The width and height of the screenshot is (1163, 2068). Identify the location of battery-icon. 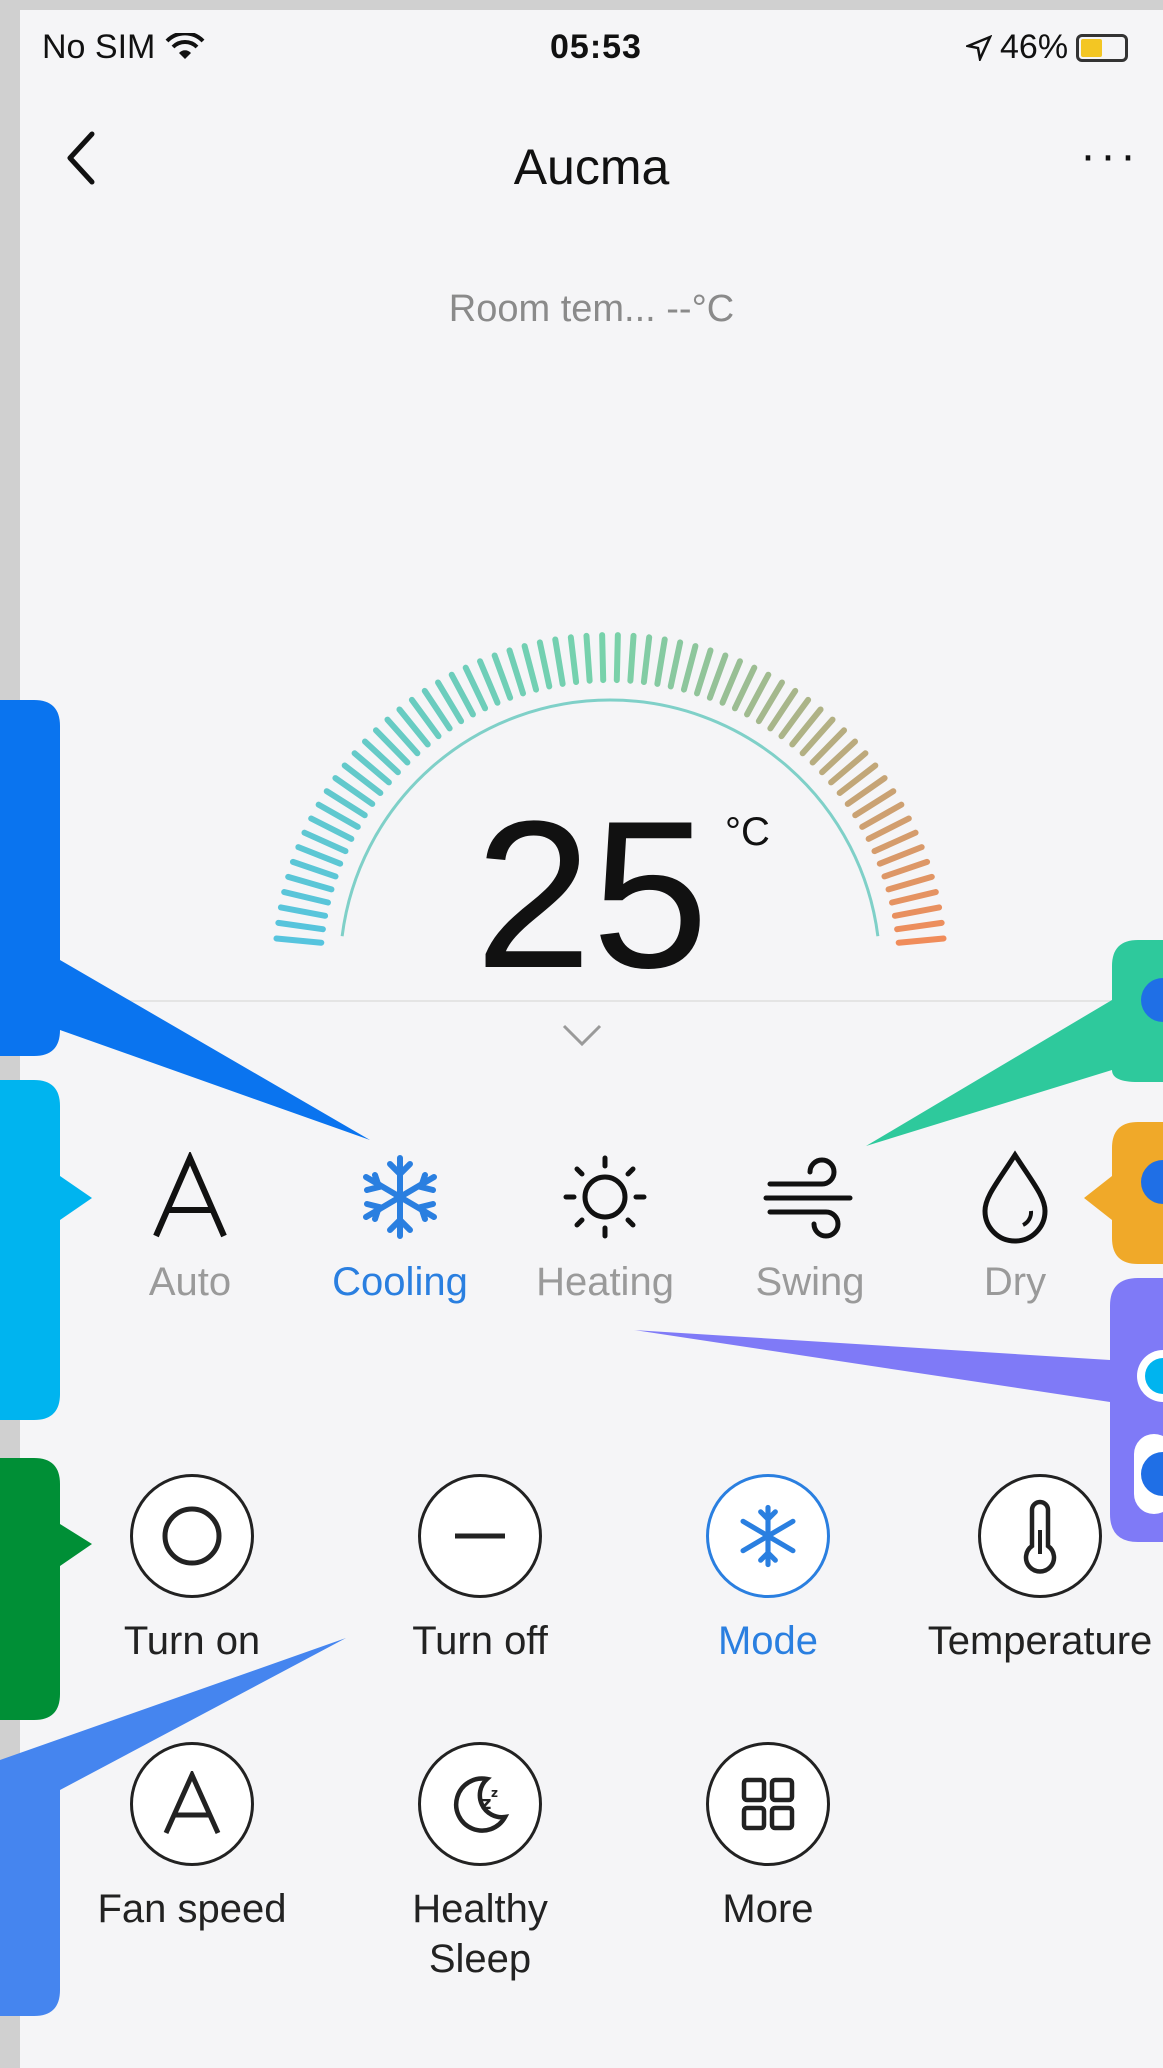
(1102, 47).